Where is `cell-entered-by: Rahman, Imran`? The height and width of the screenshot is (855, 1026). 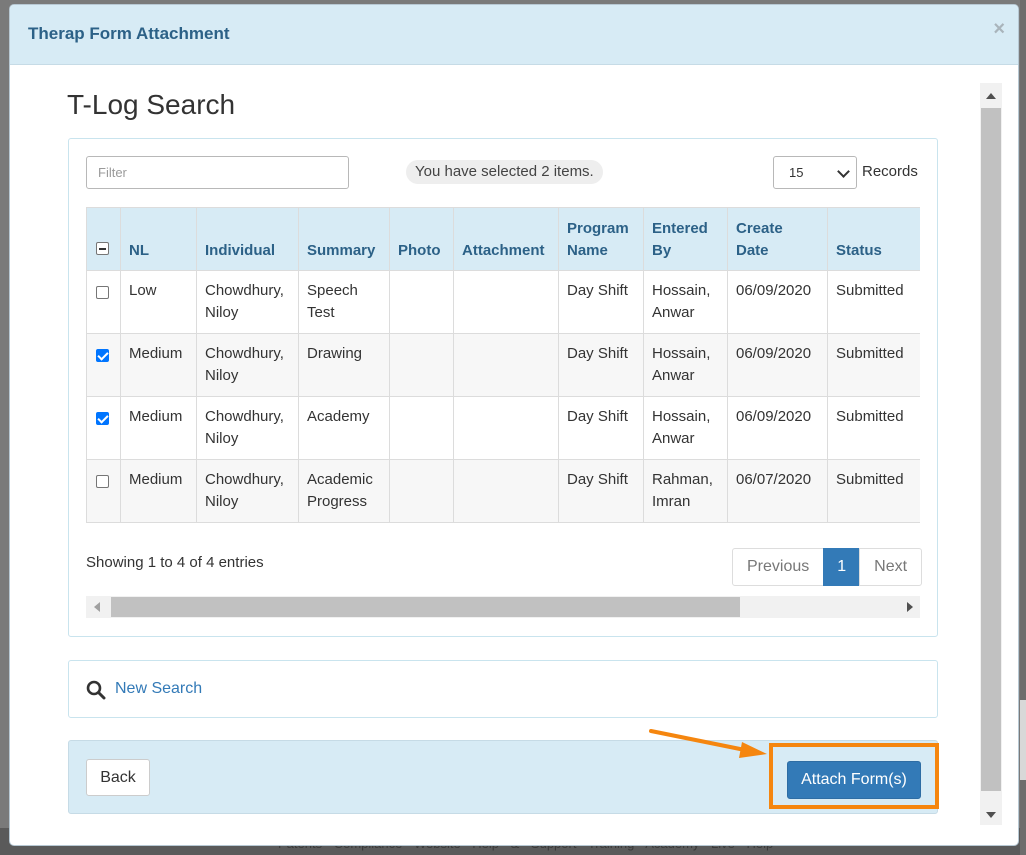
cell-entered-by: Rahman, Imran is located at coordinates (685, 491).